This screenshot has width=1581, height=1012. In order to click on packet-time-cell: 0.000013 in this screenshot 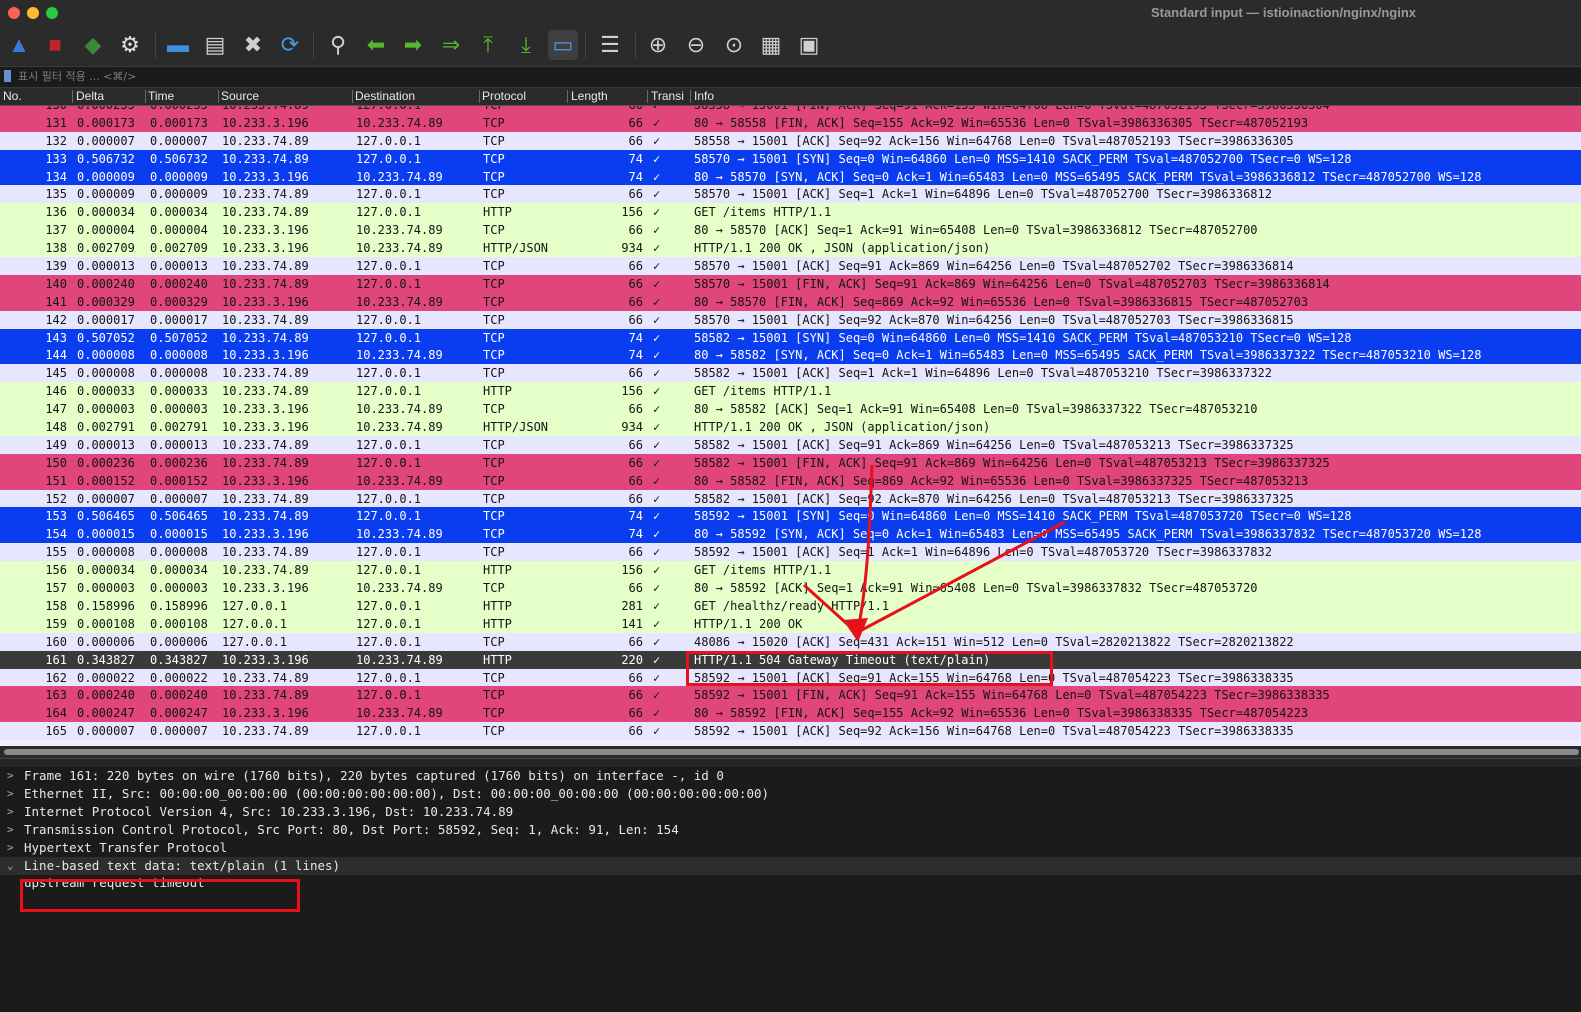, I will do `click(179, 444)`.